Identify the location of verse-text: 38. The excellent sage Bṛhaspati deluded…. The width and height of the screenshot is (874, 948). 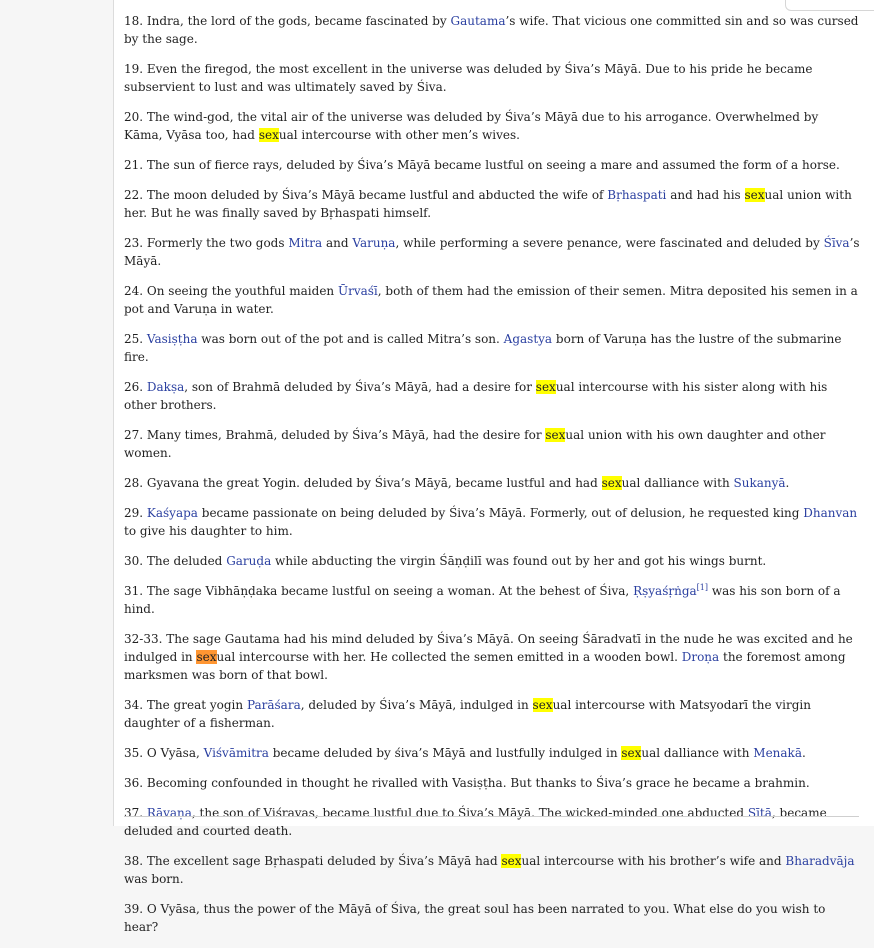
(313, 861).